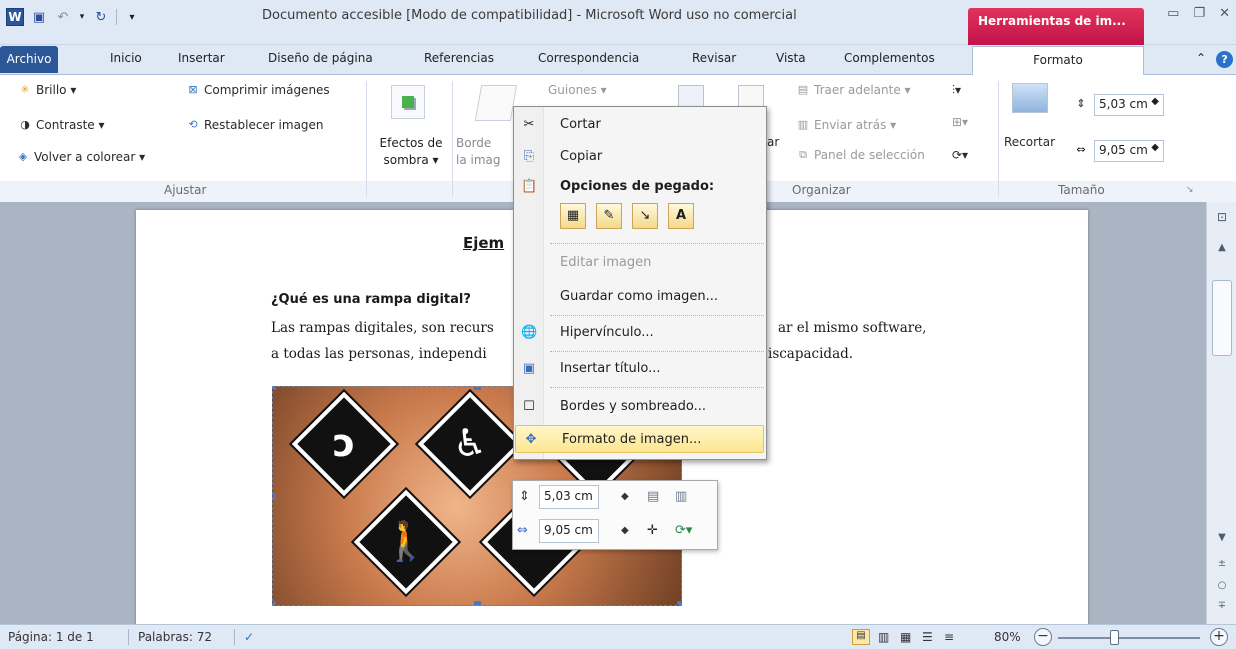 Image resolution: width=1236 pixels, height=649 pixels. I want to click on tab-formato: Formato, so click(1058, 60).